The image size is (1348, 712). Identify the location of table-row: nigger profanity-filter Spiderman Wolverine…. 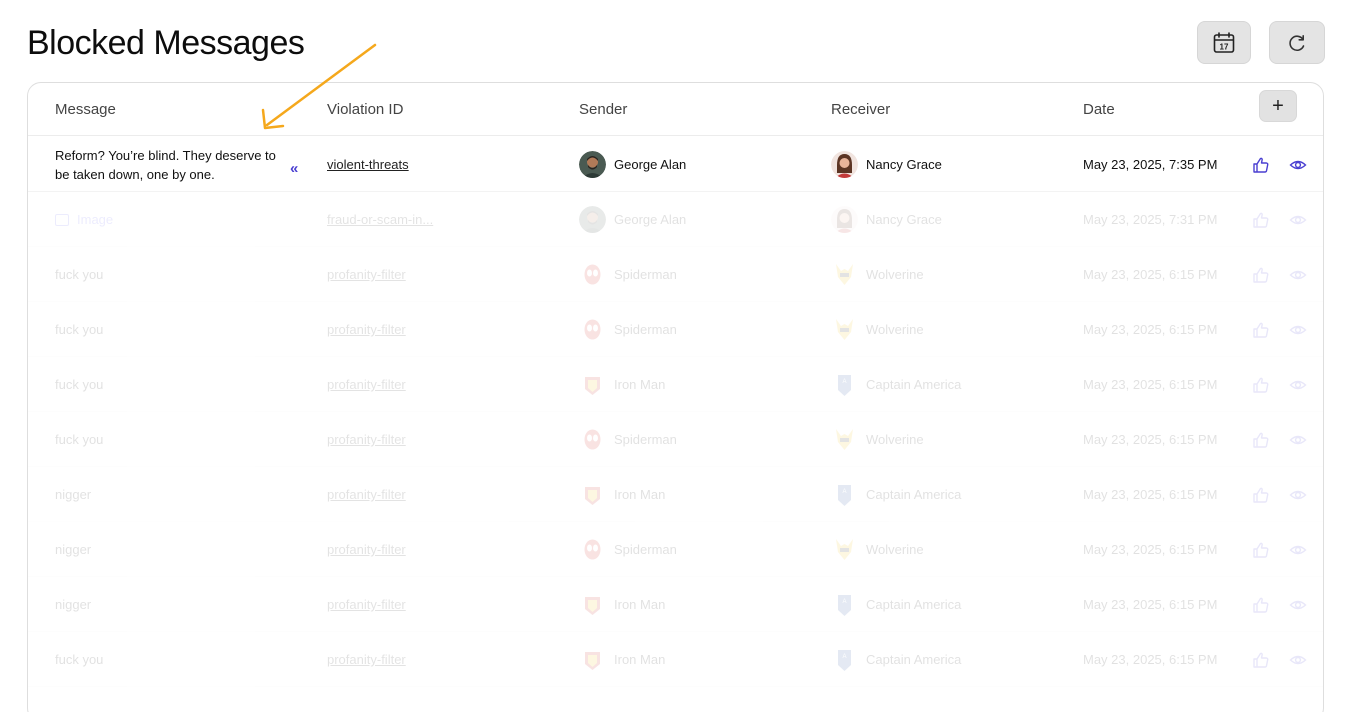
(675, 549).